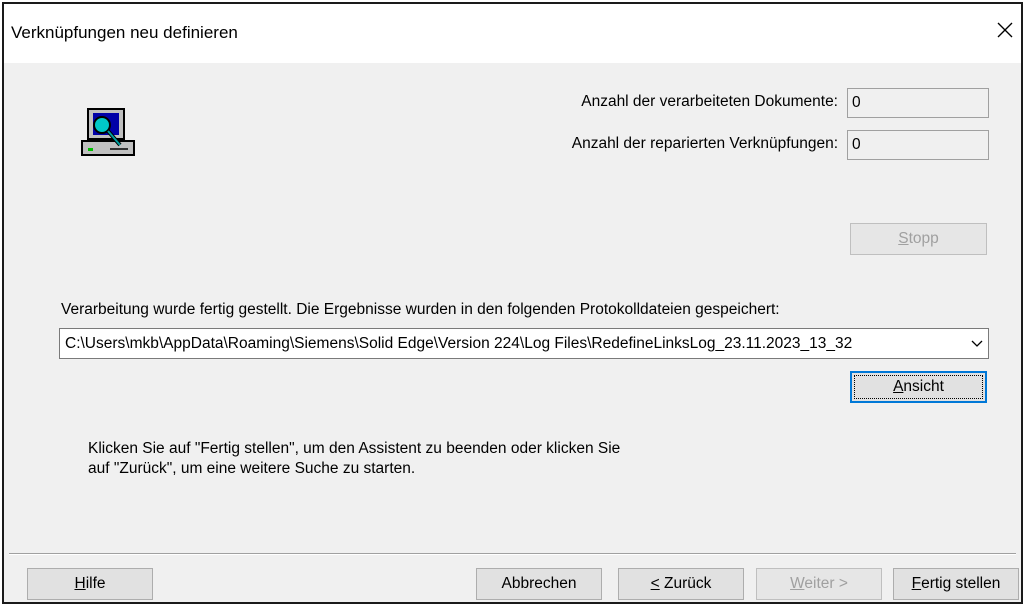  What do you see at coordinates (797, 583) in the screenshot?
I see `next-mnemonic: W` at bounding box center [797, 583].